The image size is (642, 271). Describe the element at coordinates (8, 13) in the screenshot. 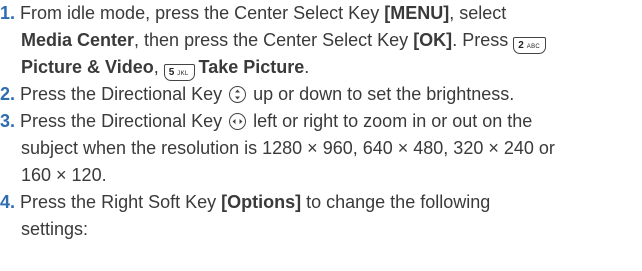

I see `step-number: 1.` at that location.